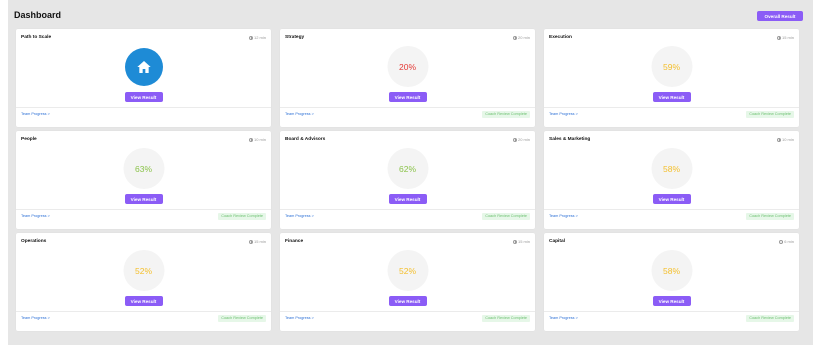  What do you see at coordinates (789, 241) in the screenshot?
I see `duration-text: 6 min` at bounding box center [789, 241].